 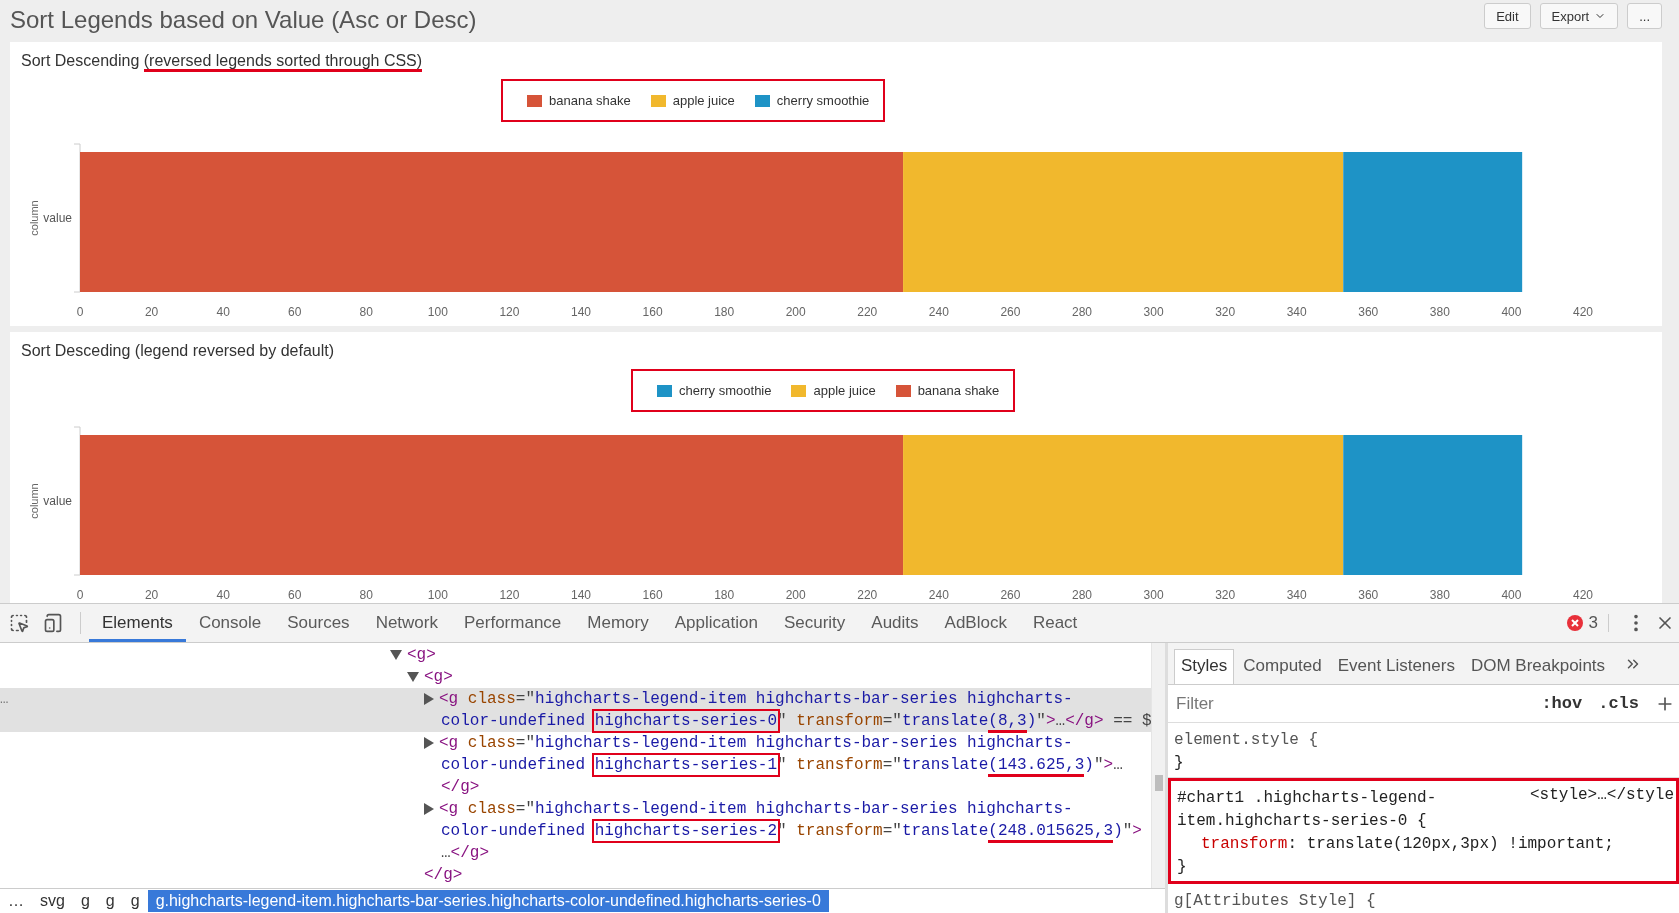 What do you see at coordinates (488, 901) in the screenshot?
I see `breadcrumb: g.highcharts-legend-item.highcharts-bar-series.highcharts-color-undefined.highcharts-series-0` at bounding box center [488, 901].